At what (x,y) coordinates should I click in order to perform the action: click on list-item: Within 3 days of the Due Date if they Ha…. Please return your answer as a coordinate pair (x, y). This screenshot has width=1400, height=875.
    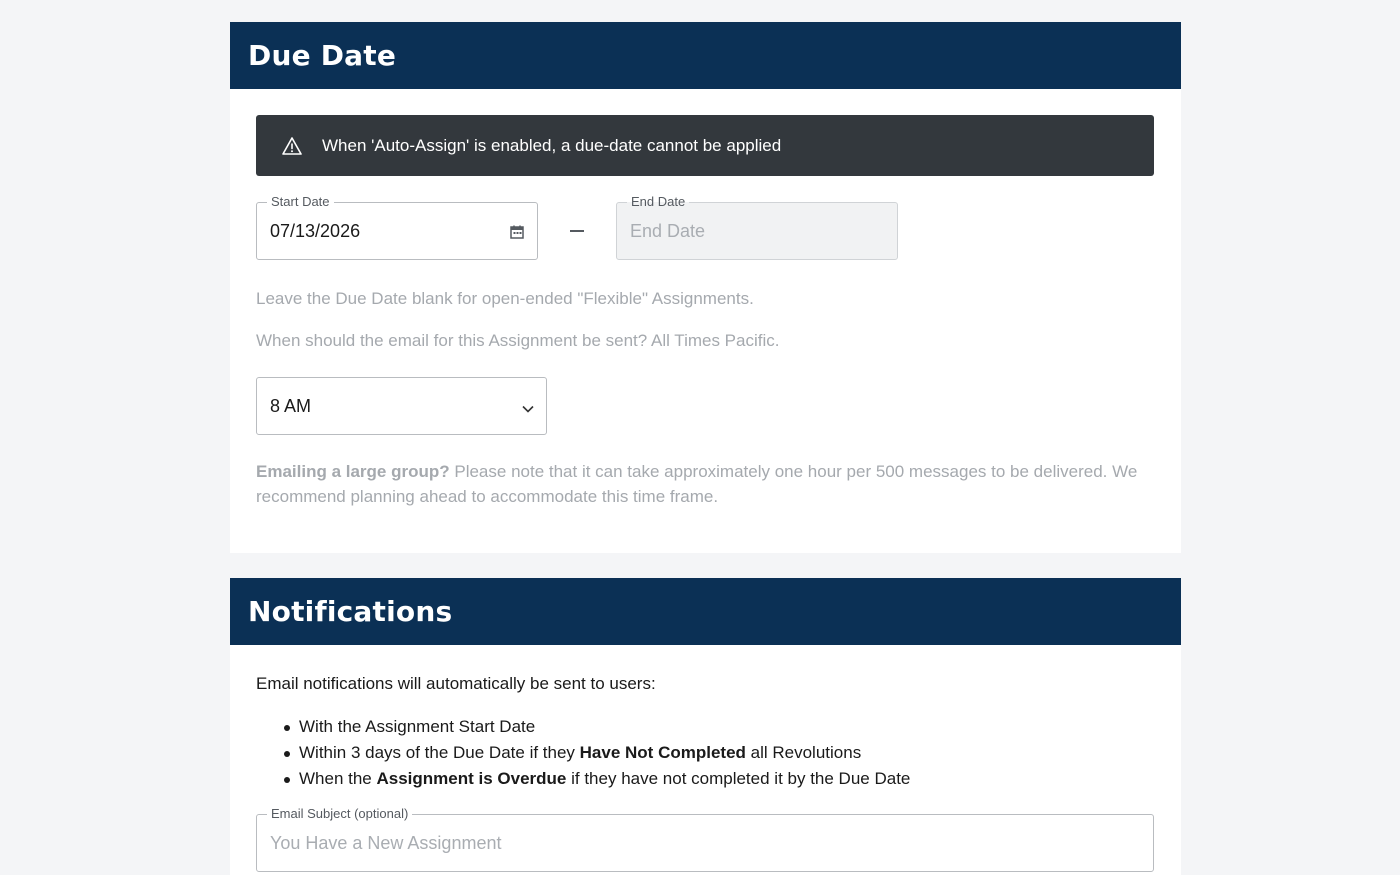
    Looking at the image, I should click on (596, 753).